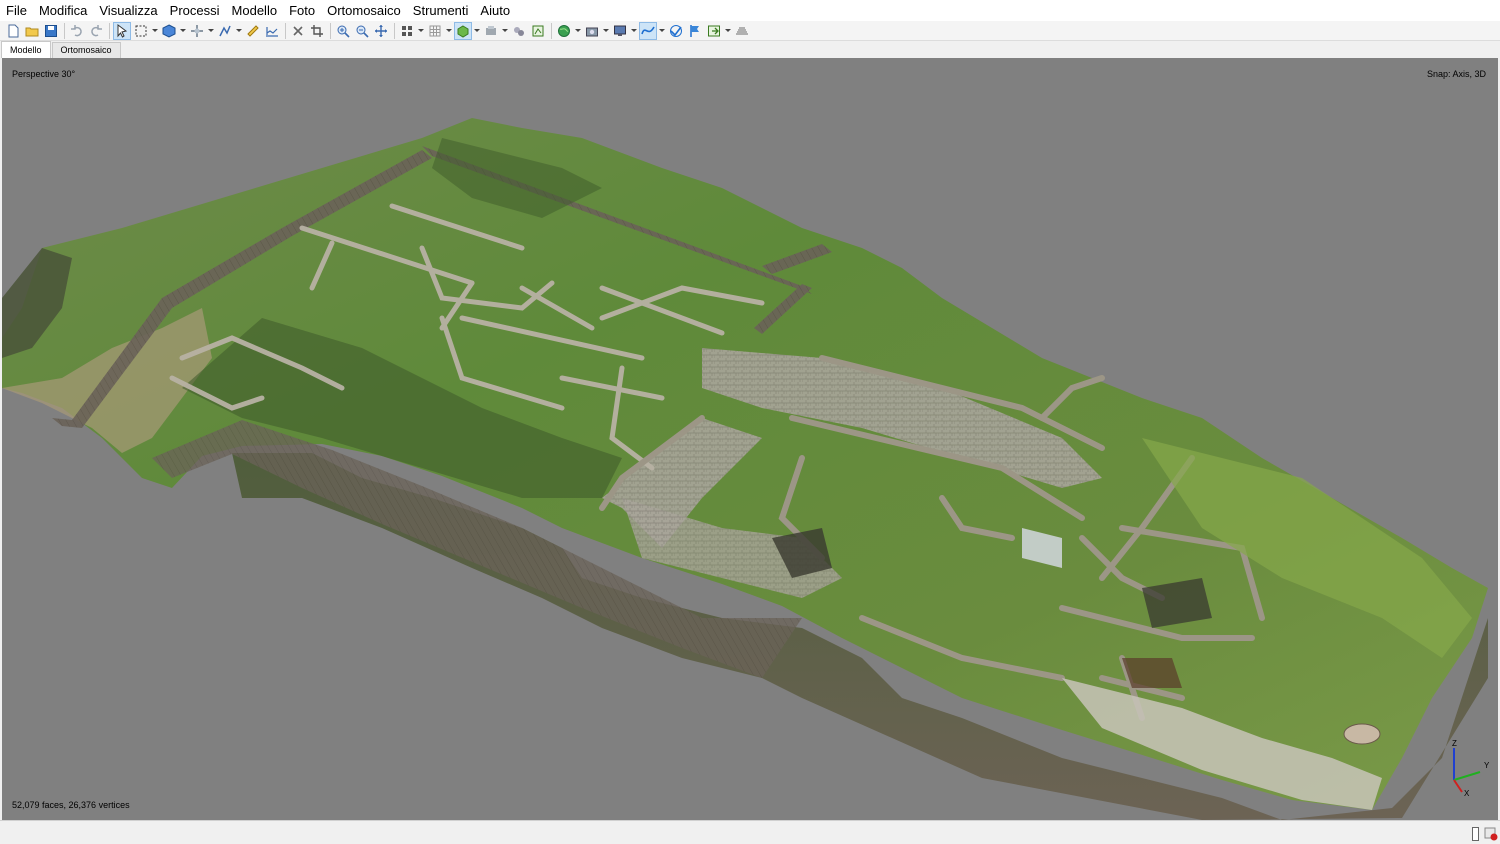 The height and width of the screenshot is (844, 1500). Describe the element at coordinates (420, 31) in the screenshot. I see `cameras-dropdown` at that location.